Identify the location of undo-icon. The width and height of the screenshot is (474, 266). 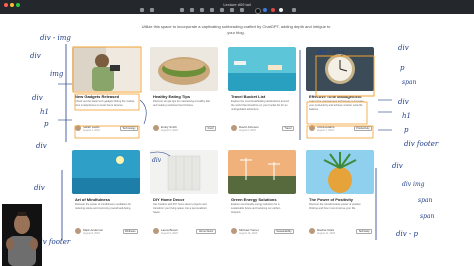
(142, 10).